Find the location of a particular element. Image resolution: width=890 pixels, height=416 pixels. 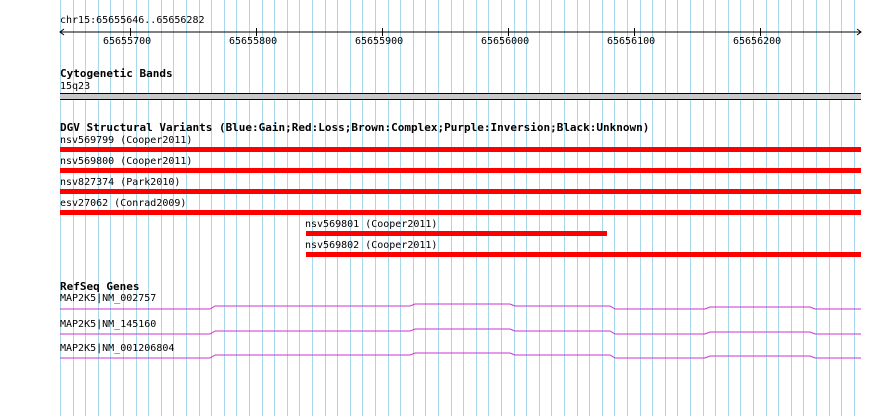

refseq-gene-models is located at coordinates (460, 331).